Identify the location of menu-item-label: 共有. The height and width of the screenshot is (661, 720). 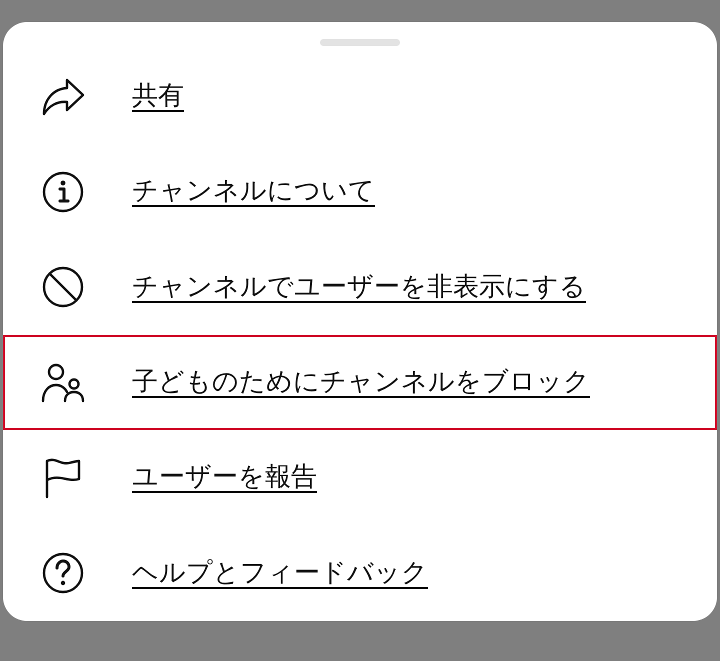
(158, 97).